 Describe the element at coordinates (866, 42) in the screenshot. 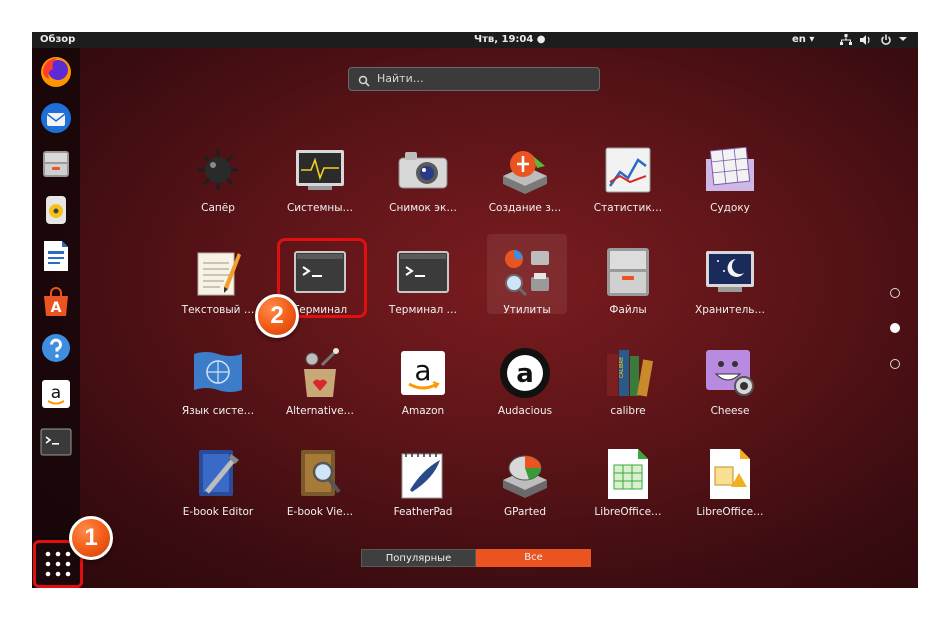

I see `volume-icon` at that location.